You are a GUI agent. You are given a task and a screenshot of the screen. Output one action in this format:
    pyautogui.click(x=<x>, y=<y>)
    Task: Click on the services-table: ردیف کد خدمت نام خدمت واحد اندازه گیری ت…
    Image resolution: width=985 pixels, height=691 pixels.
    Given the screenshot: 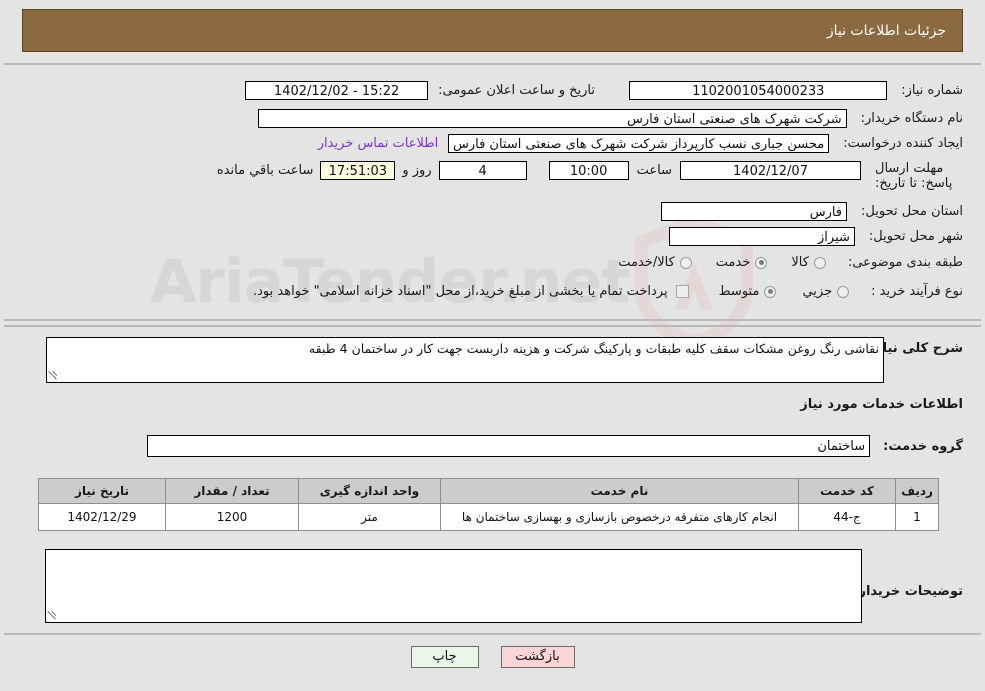 What is the action you would take?
    pyautogui.click(x=488, y=504)
    